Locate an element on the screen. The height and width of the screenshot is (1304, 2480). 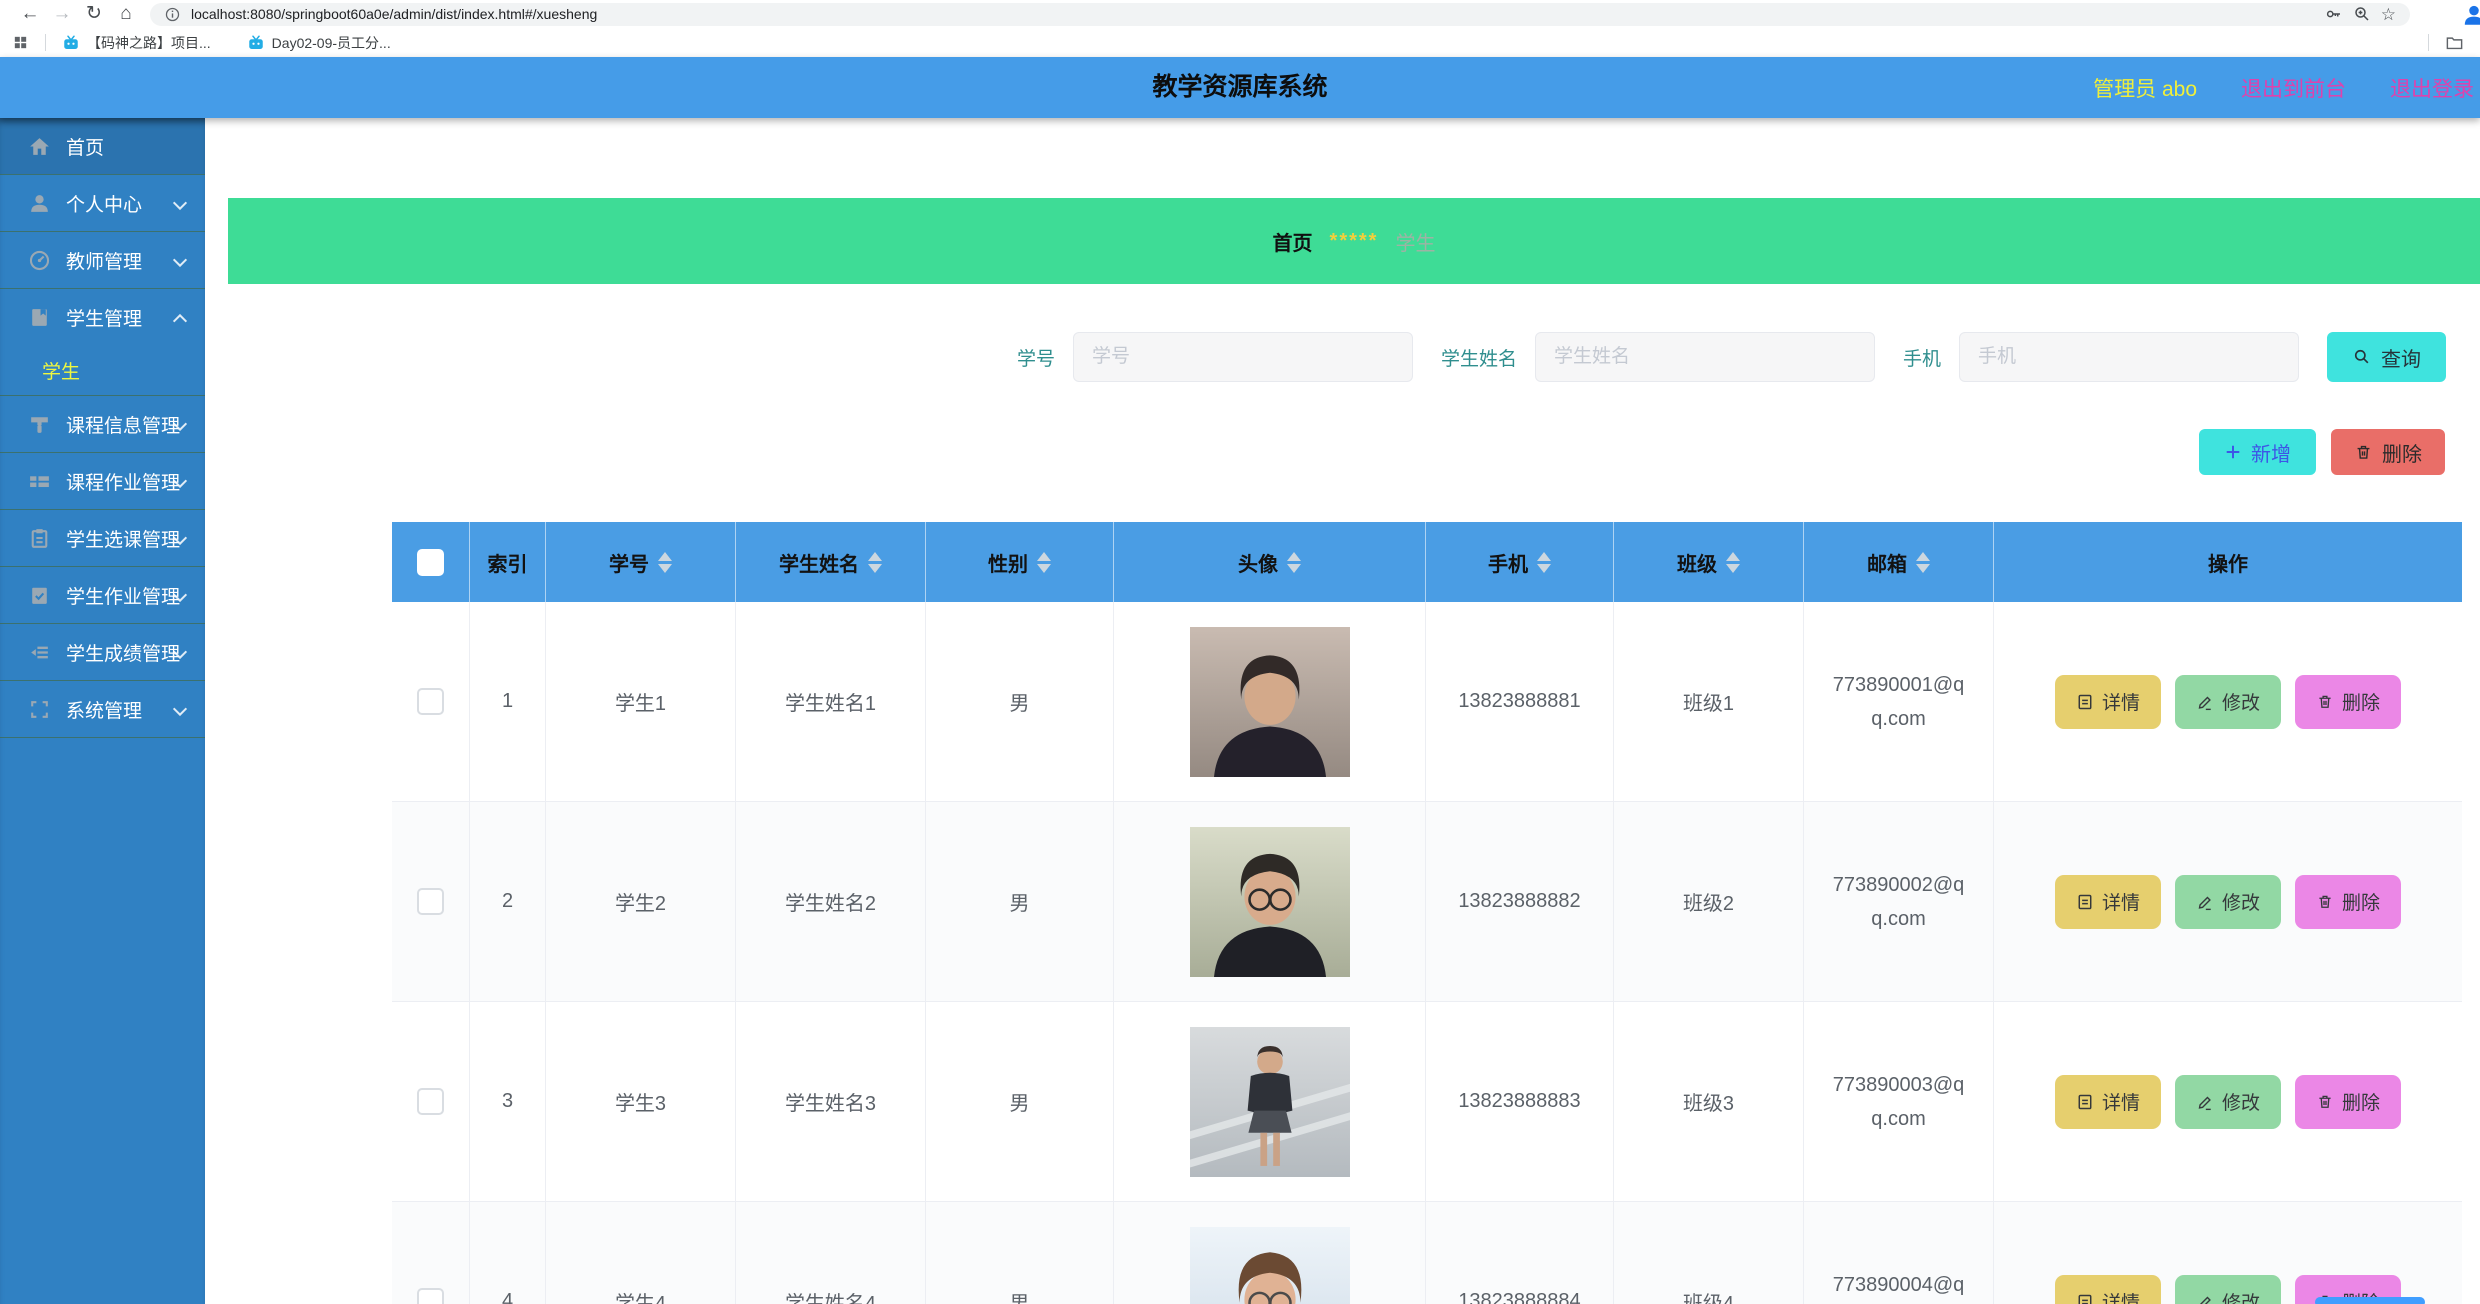
reload-icon: ↻ is located at coordinates (94, 14).